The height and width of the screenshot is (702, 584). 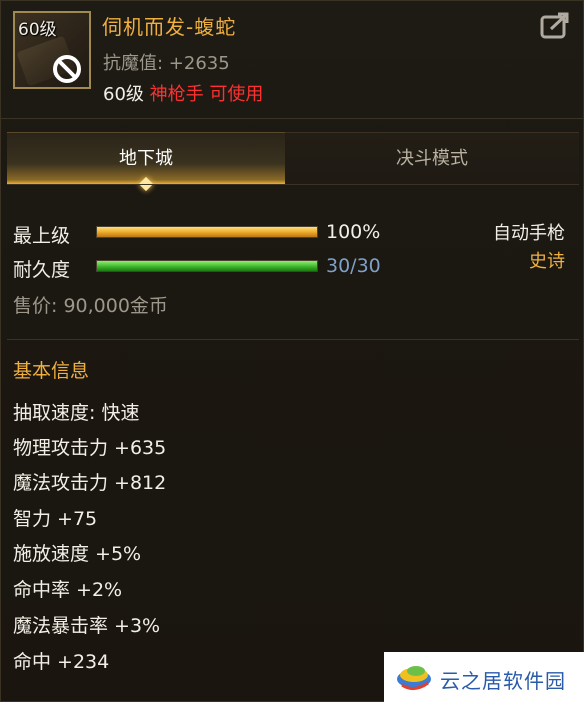 What do you see at coordinates (76, 413) in the screenshot?
I see `attribute-line: 抽取速度: 快速` at bounding box center [76, 413].